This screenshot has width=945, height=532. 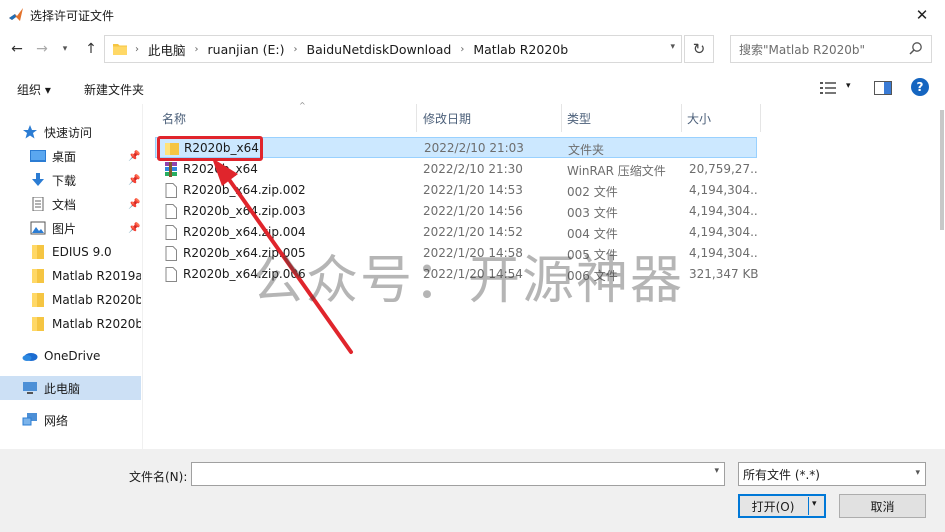 I want to click on file-type-value: 所有文件 (*.*), so click(x=781, y=474).